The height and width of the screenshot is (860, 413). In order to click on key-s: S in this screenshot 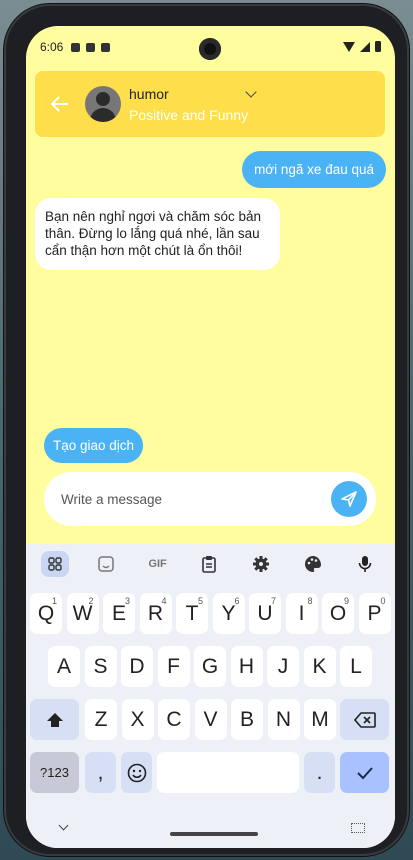, I will do `click(100, 666)`.